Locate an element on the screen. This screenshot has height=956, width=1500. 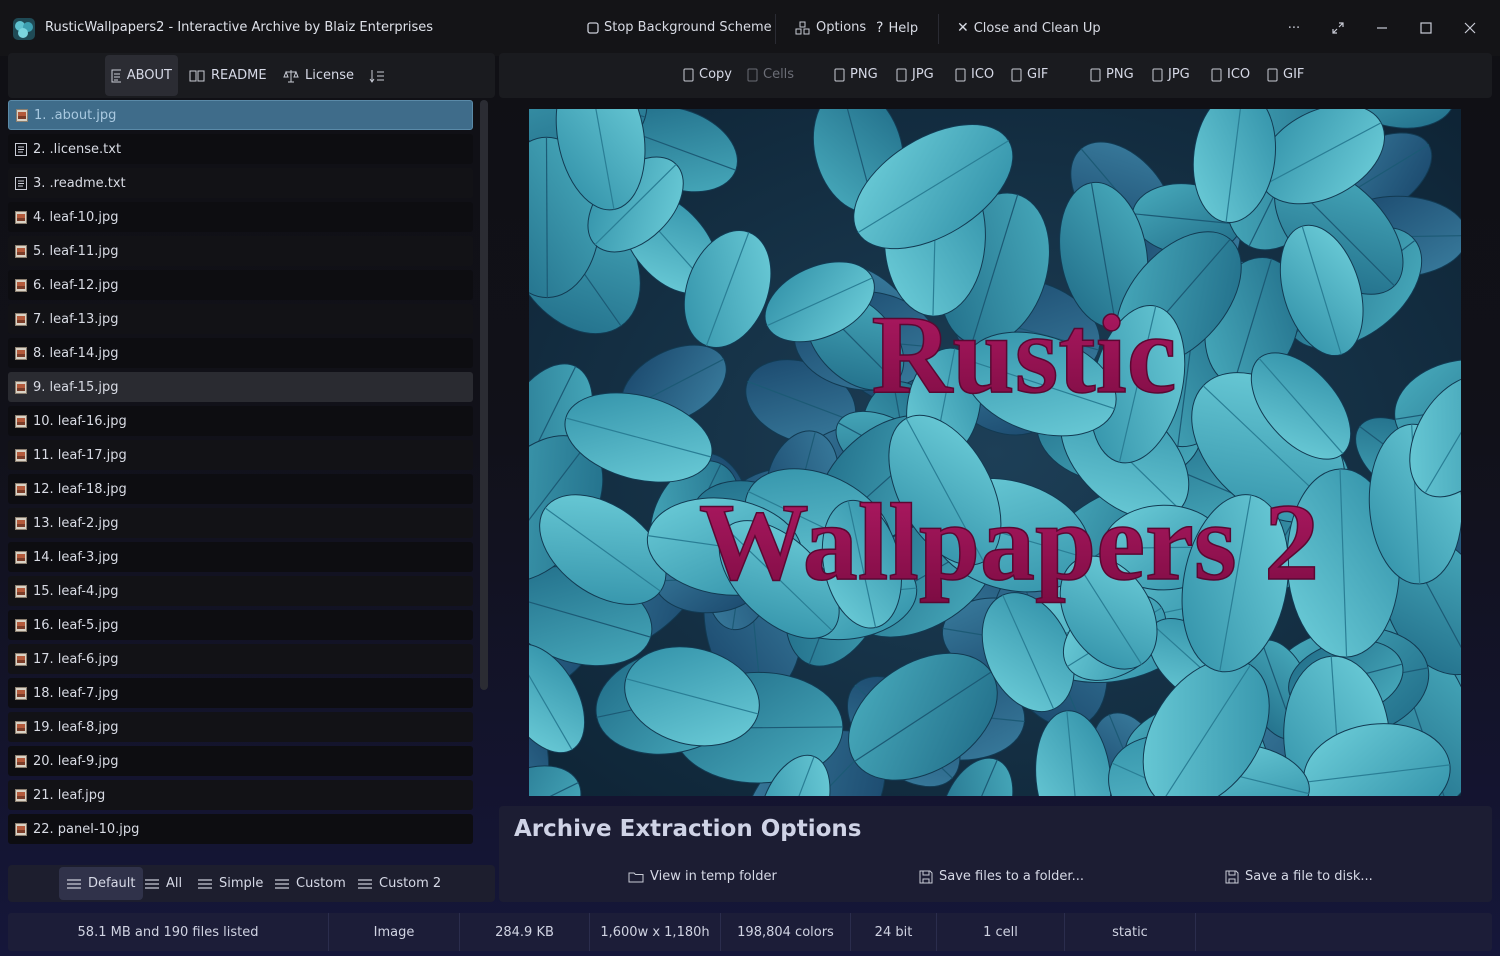
file-list-item: 7. leaf-13.jpg is located at coordinates (240, 319).